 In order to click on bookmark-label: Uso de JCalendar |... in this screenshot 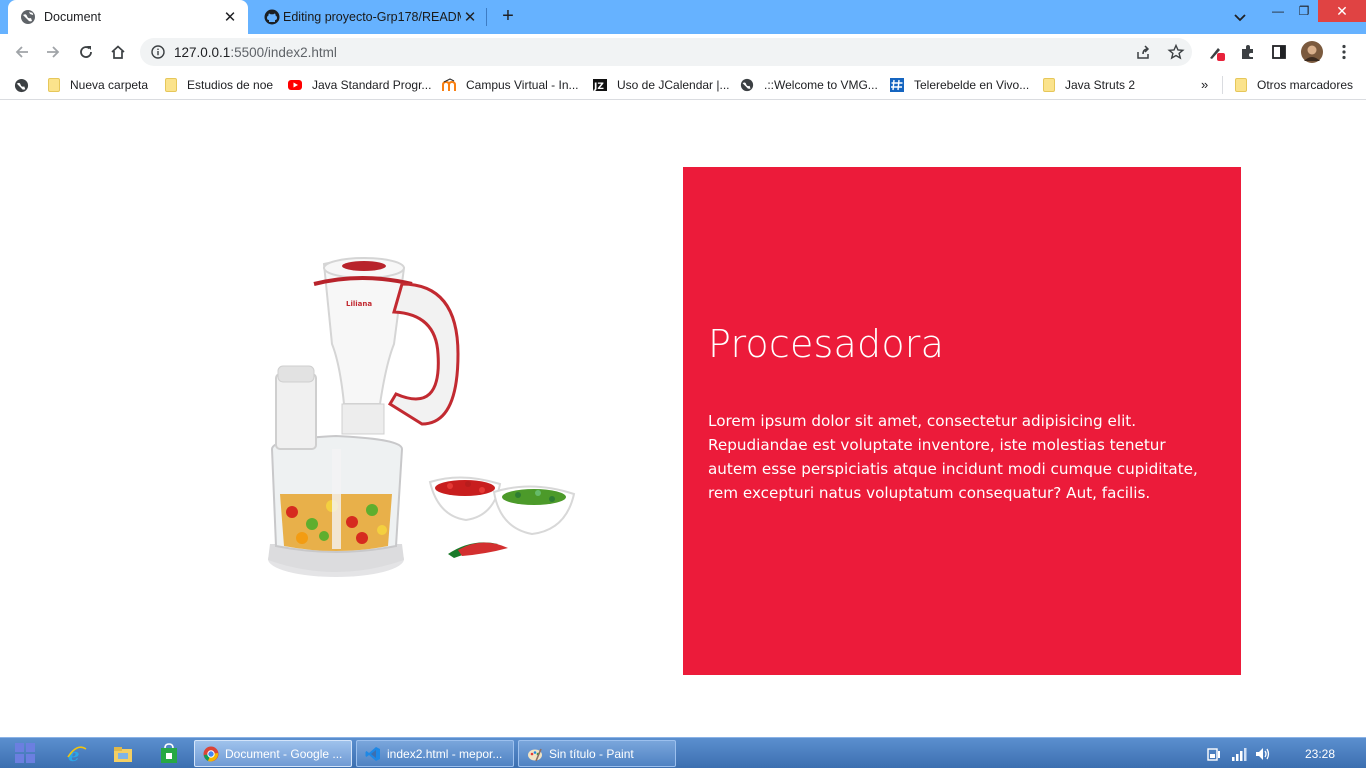, I will do `click(673, 85)`.